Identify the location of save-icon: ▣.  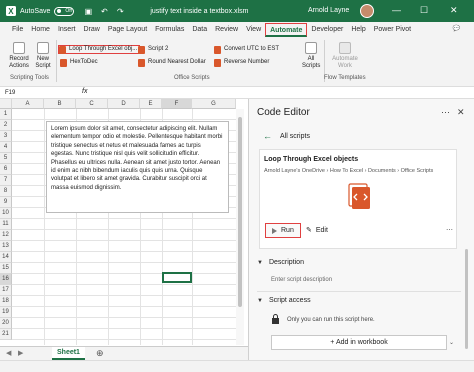
(88, 11).